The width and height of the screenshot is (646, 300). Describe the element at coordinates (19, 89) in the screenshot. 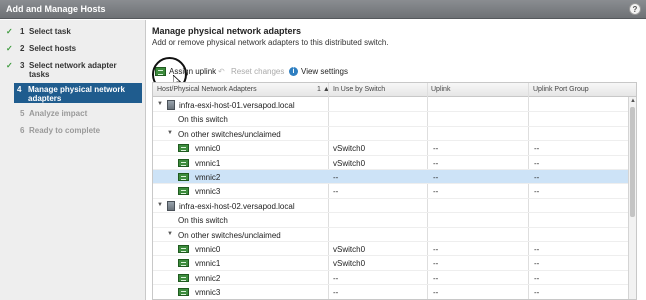

I see `step-number: 4` at that location.